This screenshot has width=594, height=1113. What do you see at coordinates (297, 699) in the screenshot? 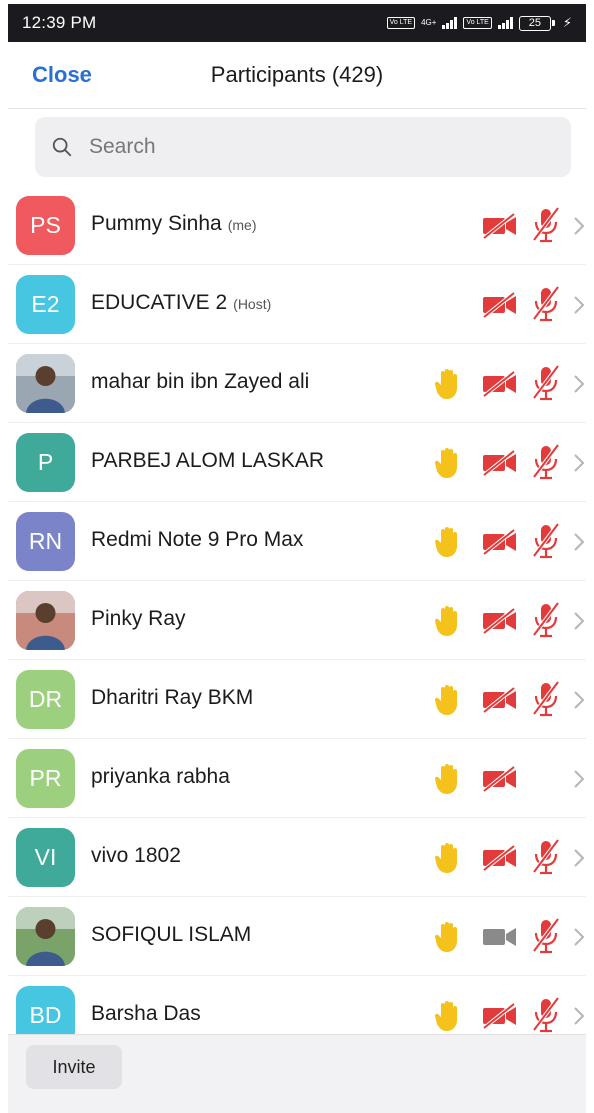
I see `participant-row: DR Dharitri Ray BKM` at bounding box center [297, 699].